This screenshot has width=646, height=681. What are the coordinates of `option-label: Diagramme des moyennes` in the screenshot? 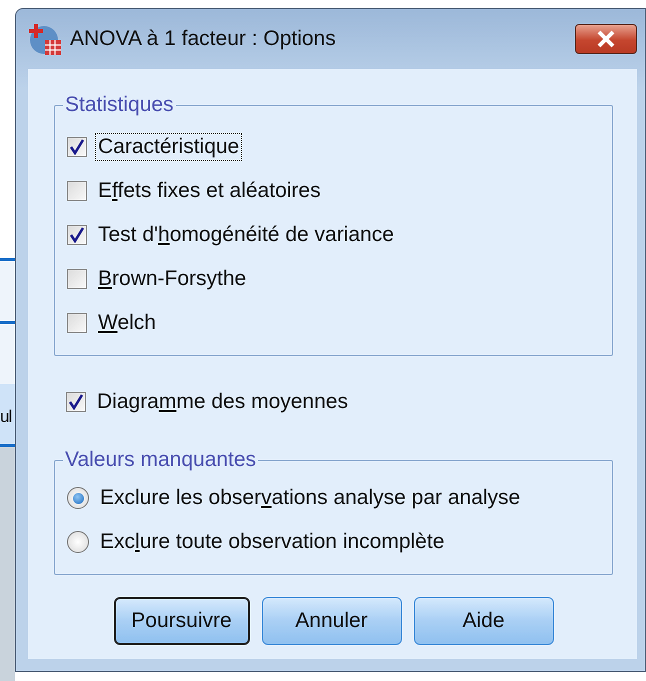 It's located at (222, 402).